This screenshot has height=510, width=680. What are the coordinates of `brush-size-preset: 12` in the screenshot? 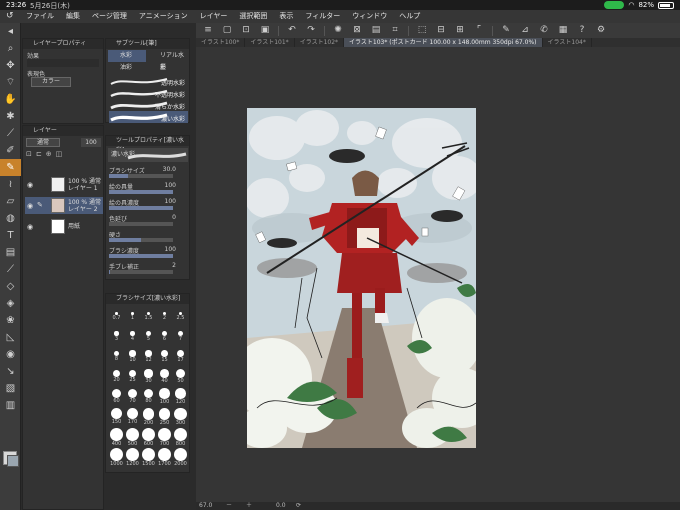 It's located at (148, 355).